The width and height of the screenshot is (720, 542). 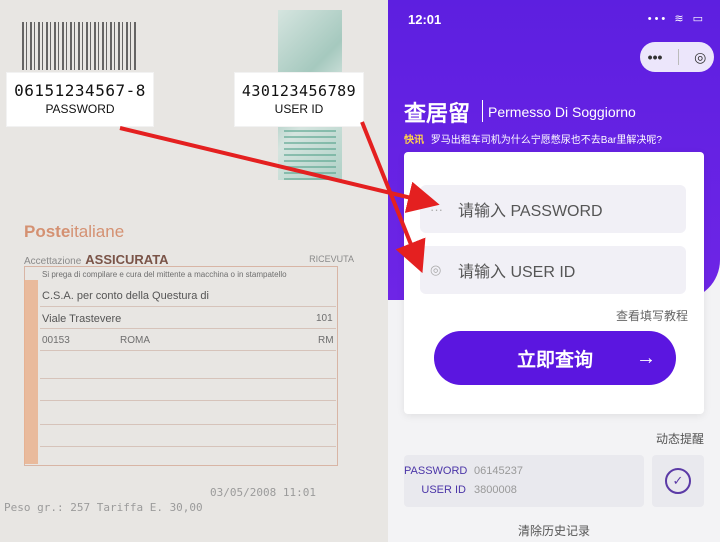 What do you see at coordinates (82, 319) in the screenshot?
I see `receipt-line: Viale Trastevere` at bounding box center [82, 319].